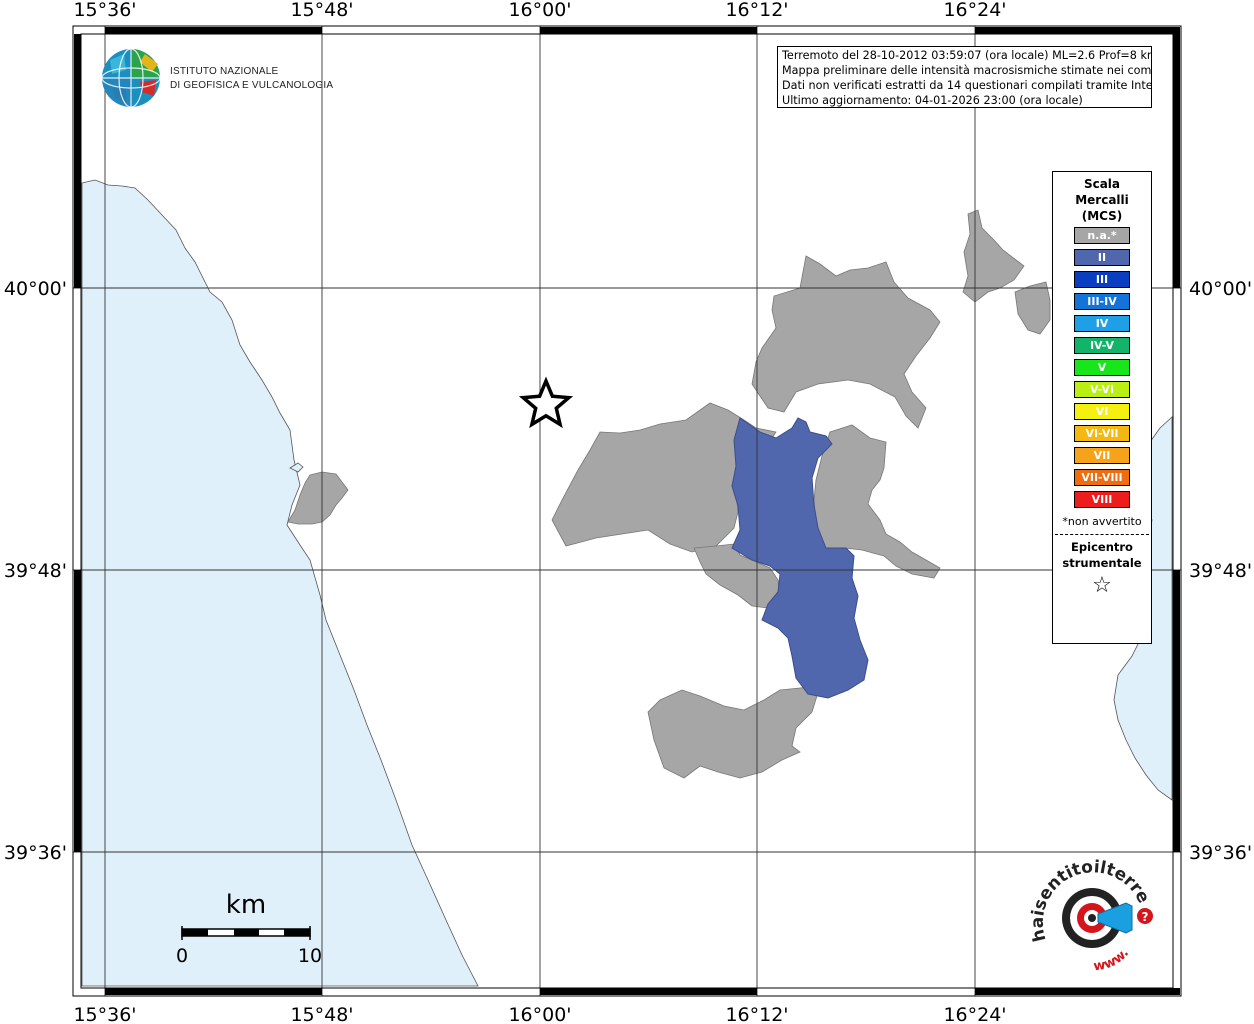 This screenshot has height=1024, width=1254. Describe the element at coordinates (1102, 521) in the screenshot. I see `legend-note: *non avvertito` at that location.